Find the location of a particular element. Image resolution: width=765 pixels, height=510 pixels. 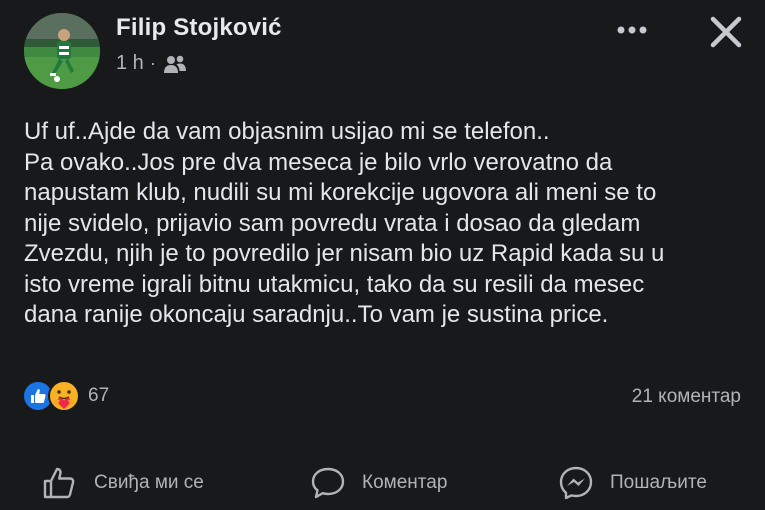

thumbs-up-icon is located at coordinates (60, 483).